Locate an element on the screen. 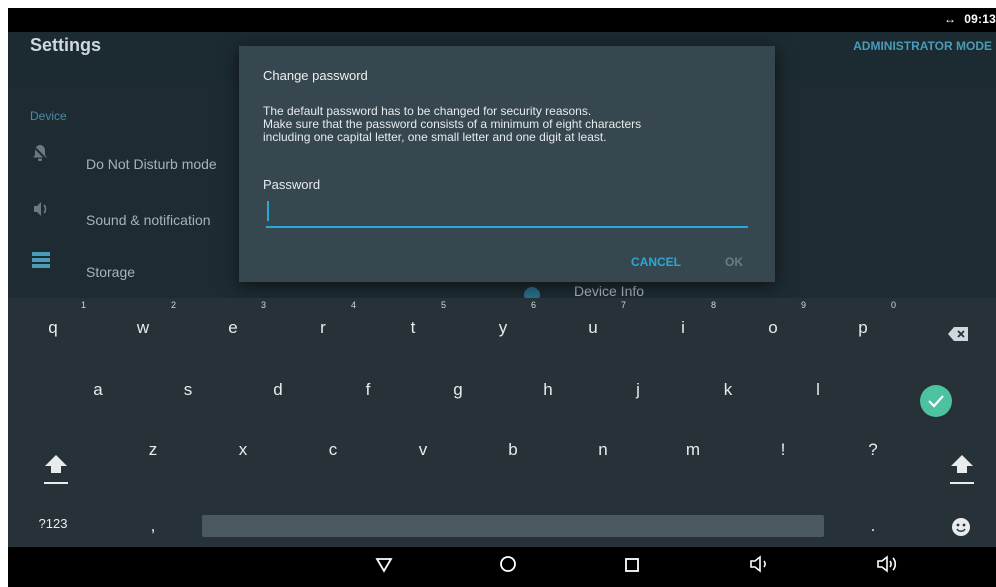 The height and width of the screenshot is (587, 996). shift-key-right is located at coordinates (952, 452).